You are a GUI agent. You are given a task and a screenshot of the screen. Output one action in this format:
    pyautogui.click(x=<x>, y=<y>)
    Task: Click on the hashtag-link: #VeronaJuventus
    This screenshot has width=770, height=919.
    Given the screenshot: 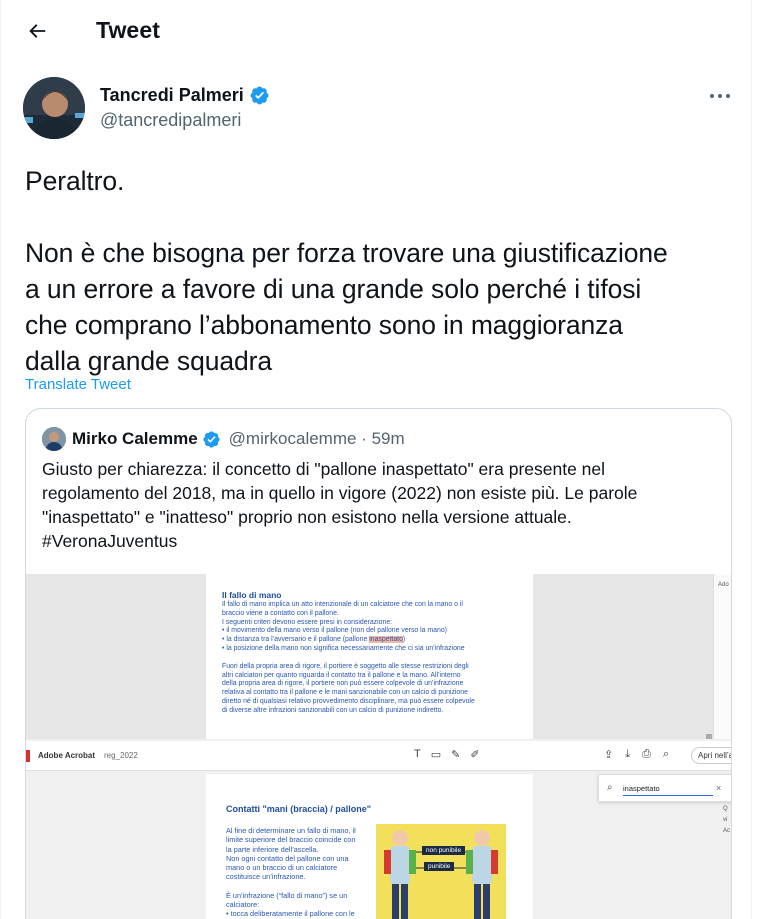 What is the action you would take?
    pyautogui.click(x=382, y=541)
    